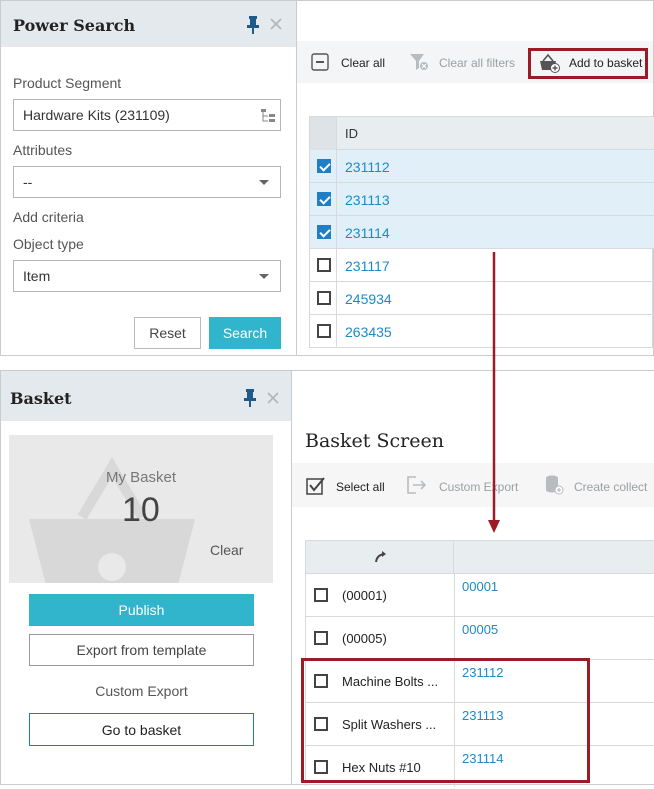 The image size is (654, 789). What do you see at coordinates (245, 333) in the screenshot?
I see `search-button: Search` at bounding box center [245, 333].